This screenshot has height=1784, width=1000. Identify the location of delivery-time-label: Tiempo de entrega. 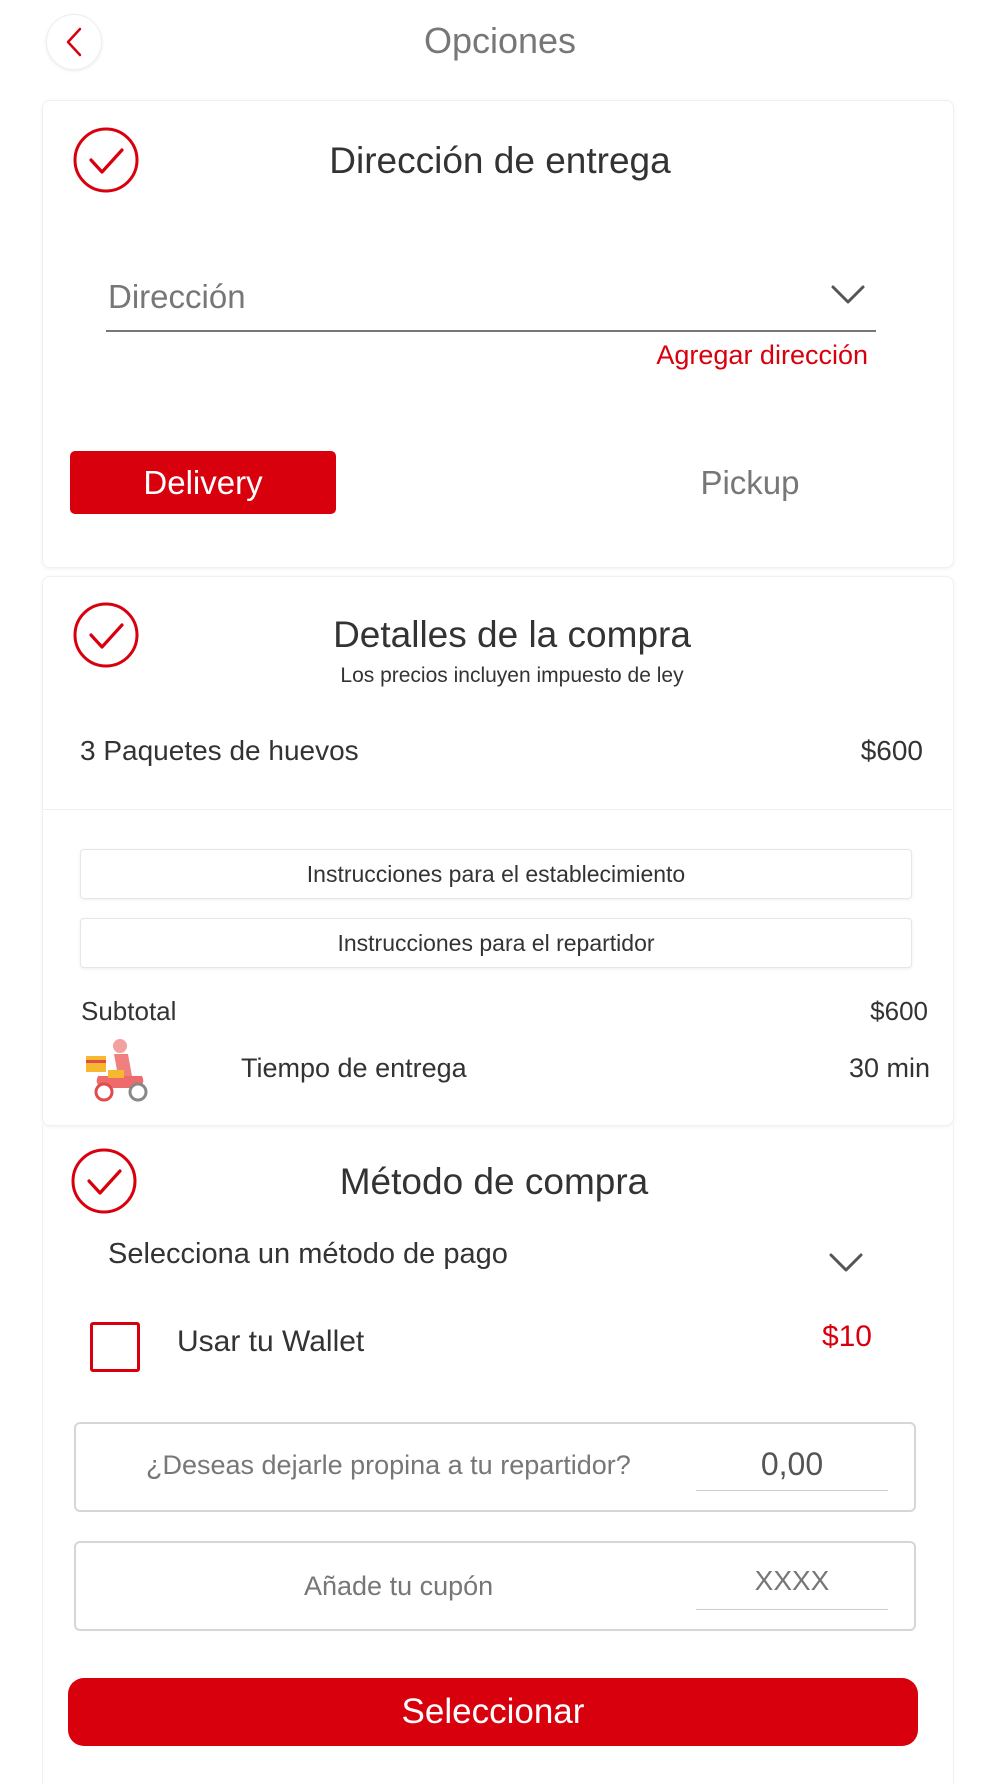
(354, 1068).